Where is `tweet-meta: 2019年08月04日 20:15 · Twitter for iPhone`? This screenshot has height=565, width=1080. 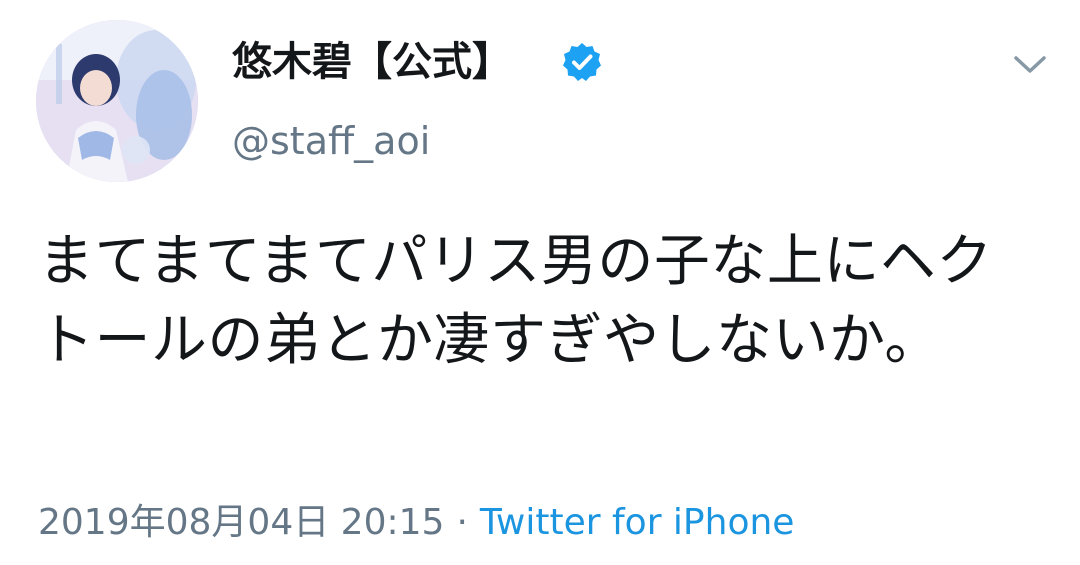 tweet-meta: 2019年08月04日 20:15 · Twitter for iPhone is located at coordinates (416, 523).